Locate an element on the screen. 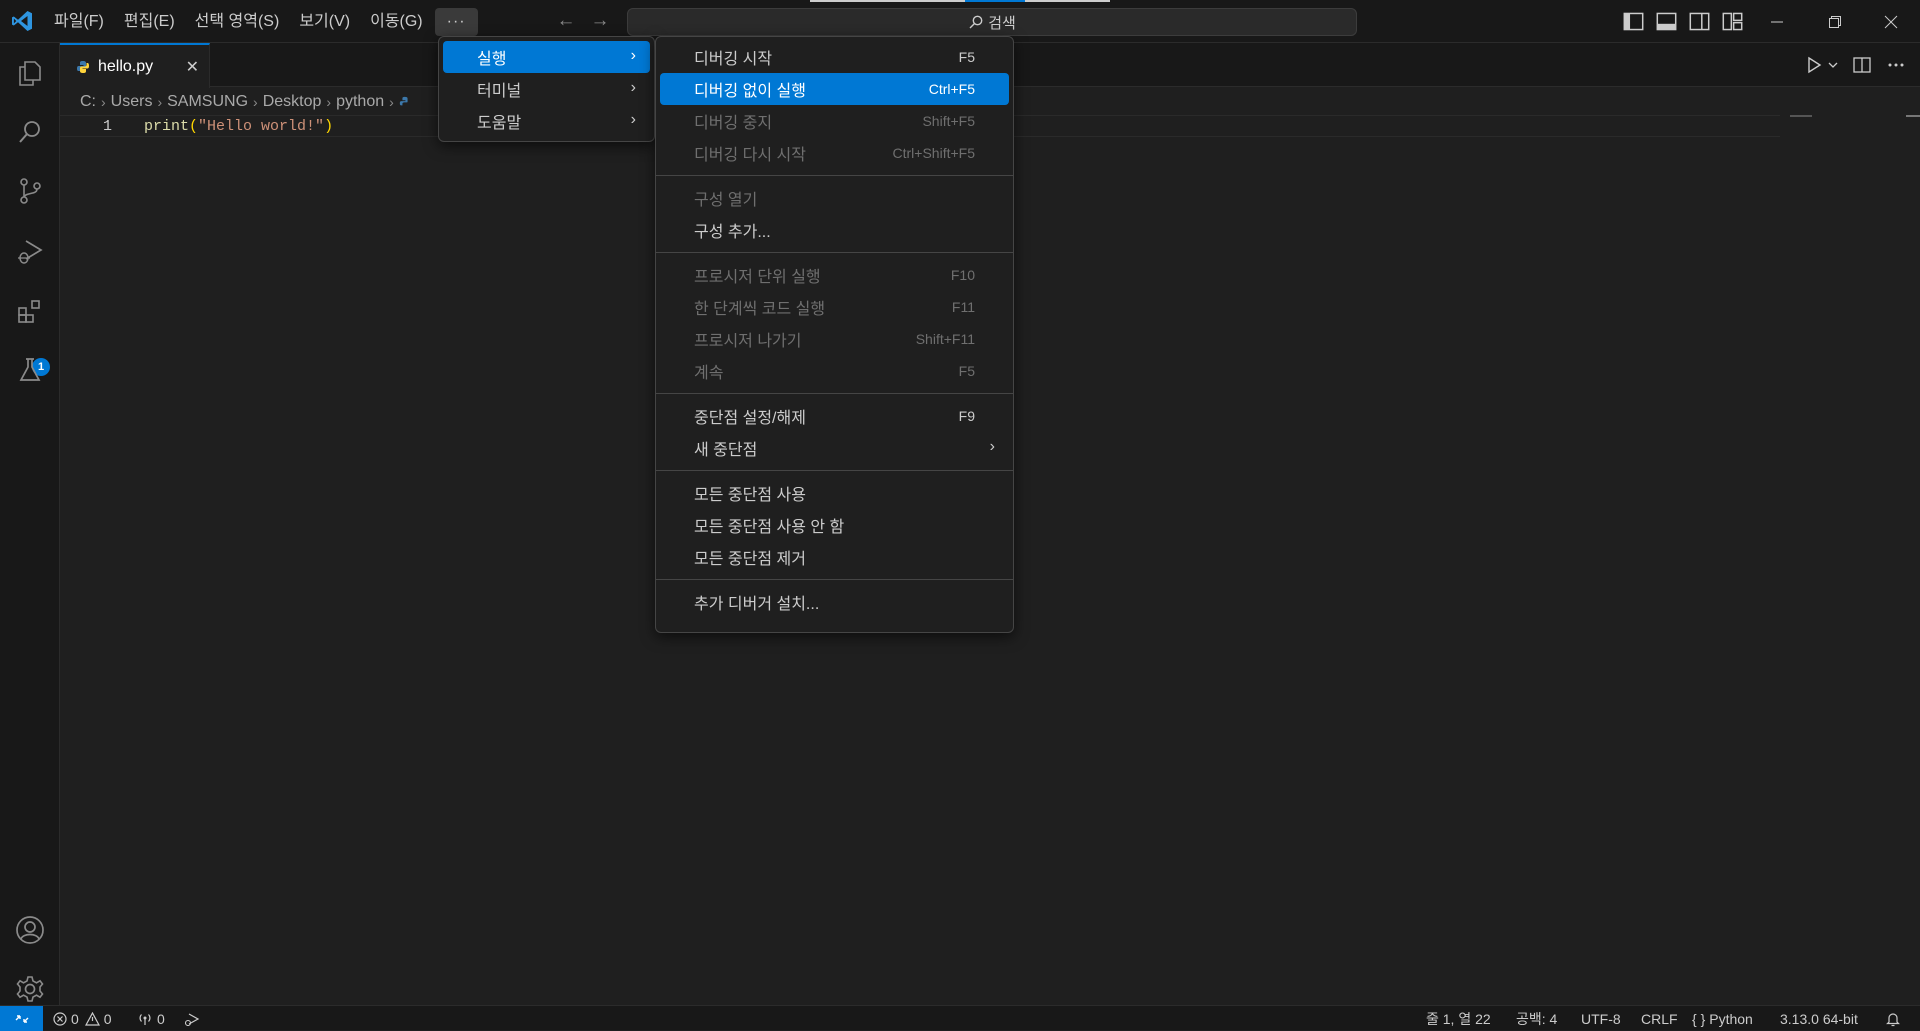 This screenshot has height=1031, width=1920. debug-run-icon is located at coordinates (192, 1019).